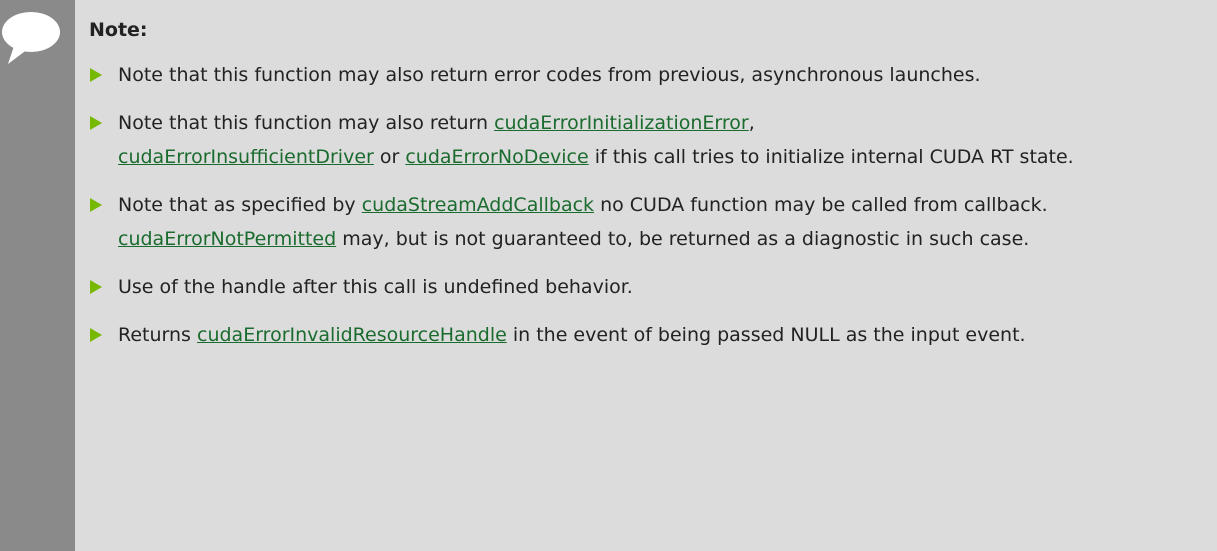 The width and height of the screenshot is (1217, 551). Describe the element at coordinates (352, 335) in the screenshot. I see `link-cudaErrorInvalidResourceHandle: cudaErrorInvalidResourceHandle` at that location.